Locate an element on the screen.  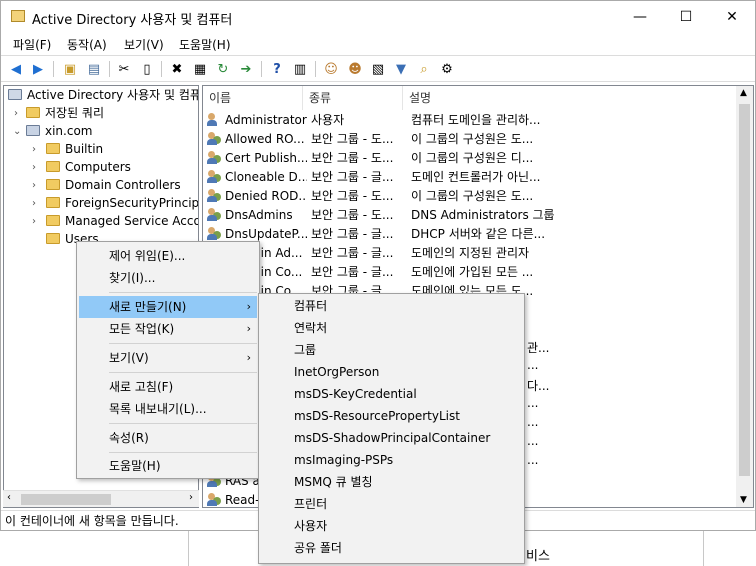
menu-item-properties: 속성(R) is located at coordinates (168, 438).